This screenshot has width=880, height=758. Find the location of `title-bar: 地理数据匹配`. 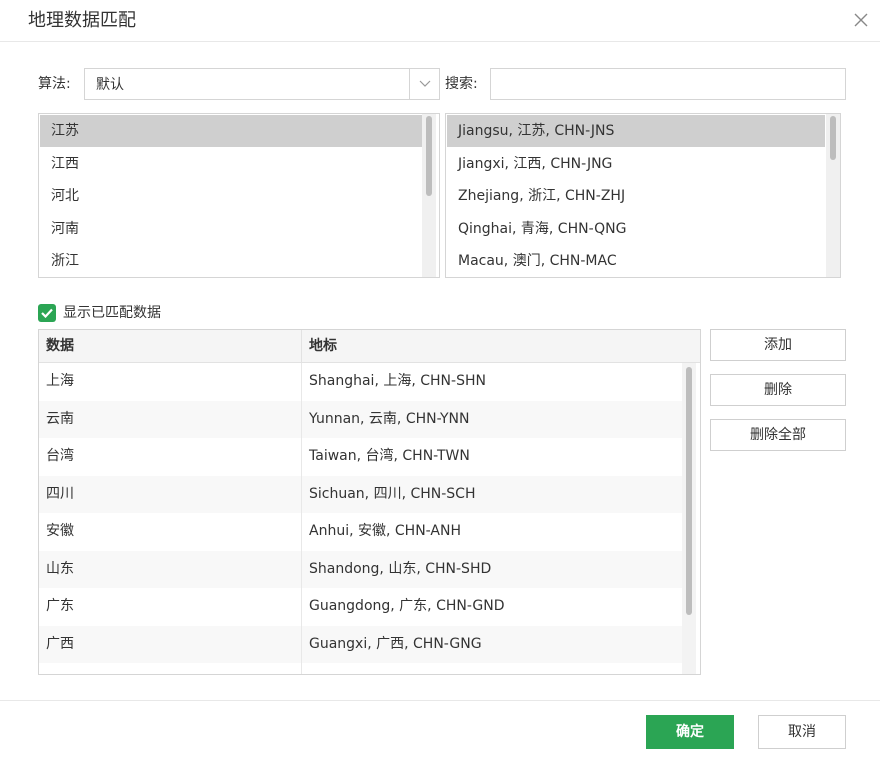

title-bar: 地理数据匹配 is located at coordinates (440, 21).